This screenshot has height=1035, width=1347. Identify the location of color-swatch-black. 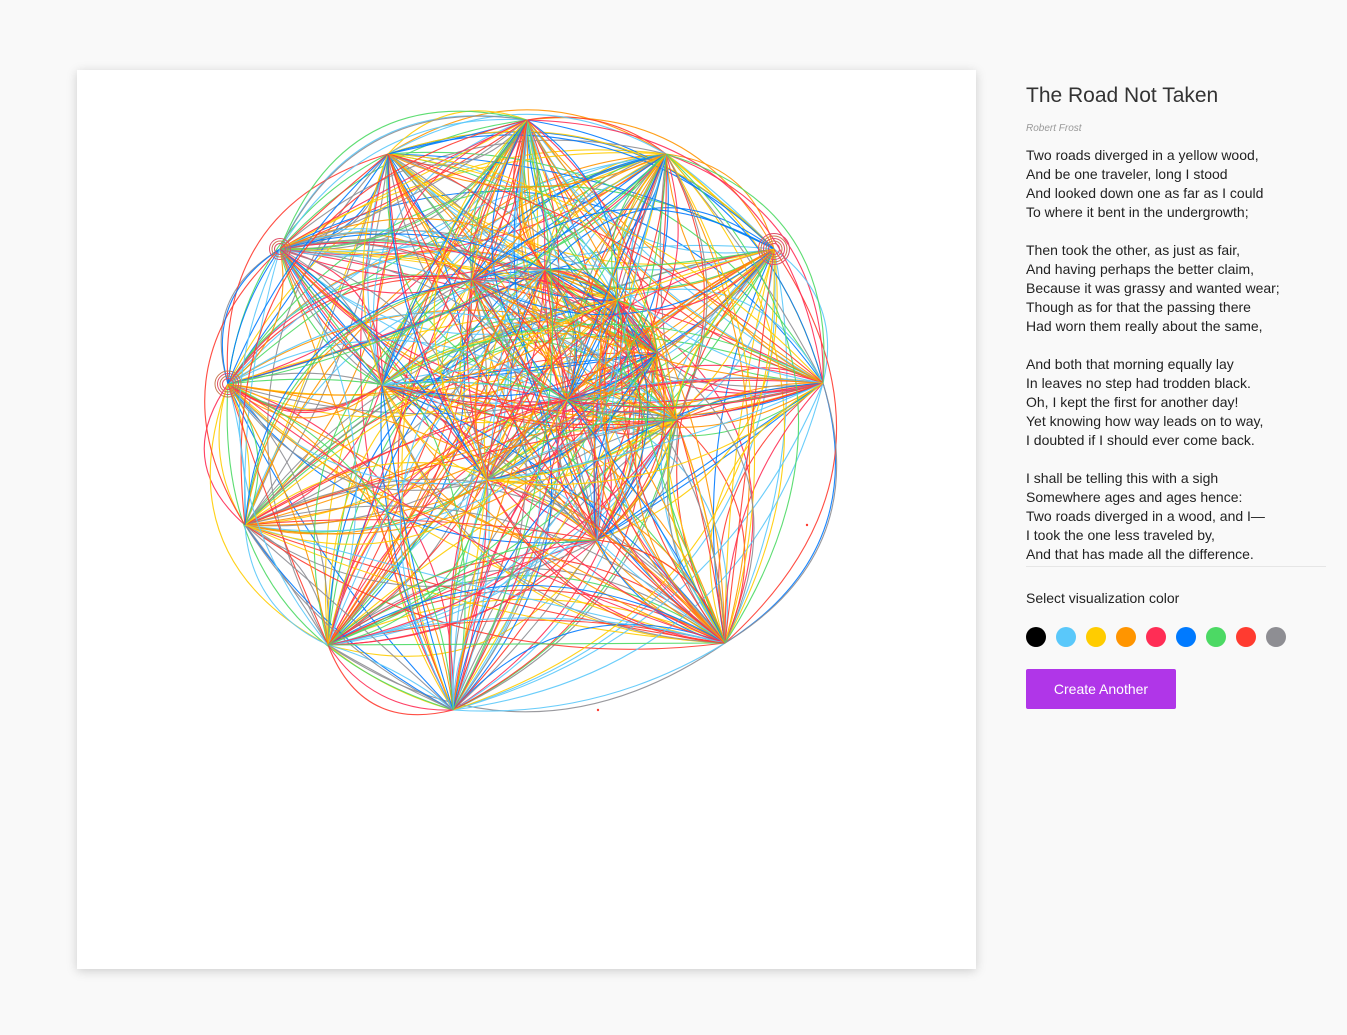
(1036, 637).